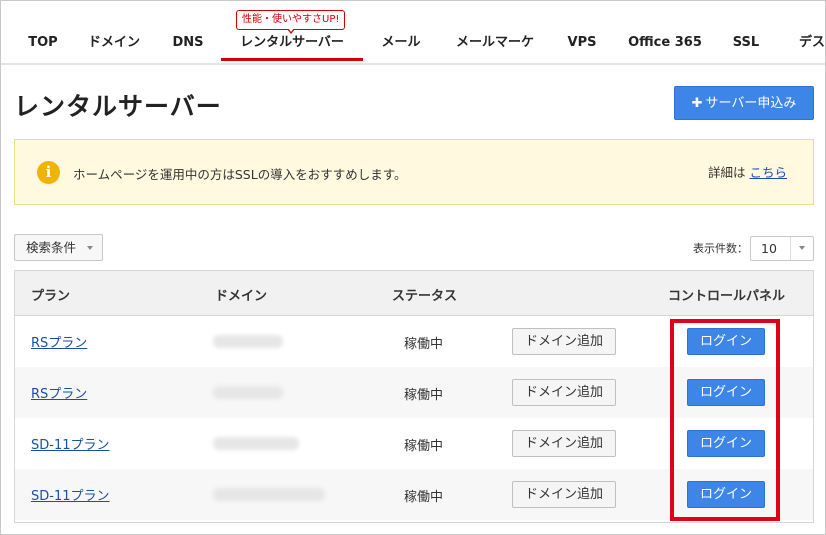 Image resolution: width=826 pixels, height=535 pixels. I want to click on select-divider, so click(790, 248).